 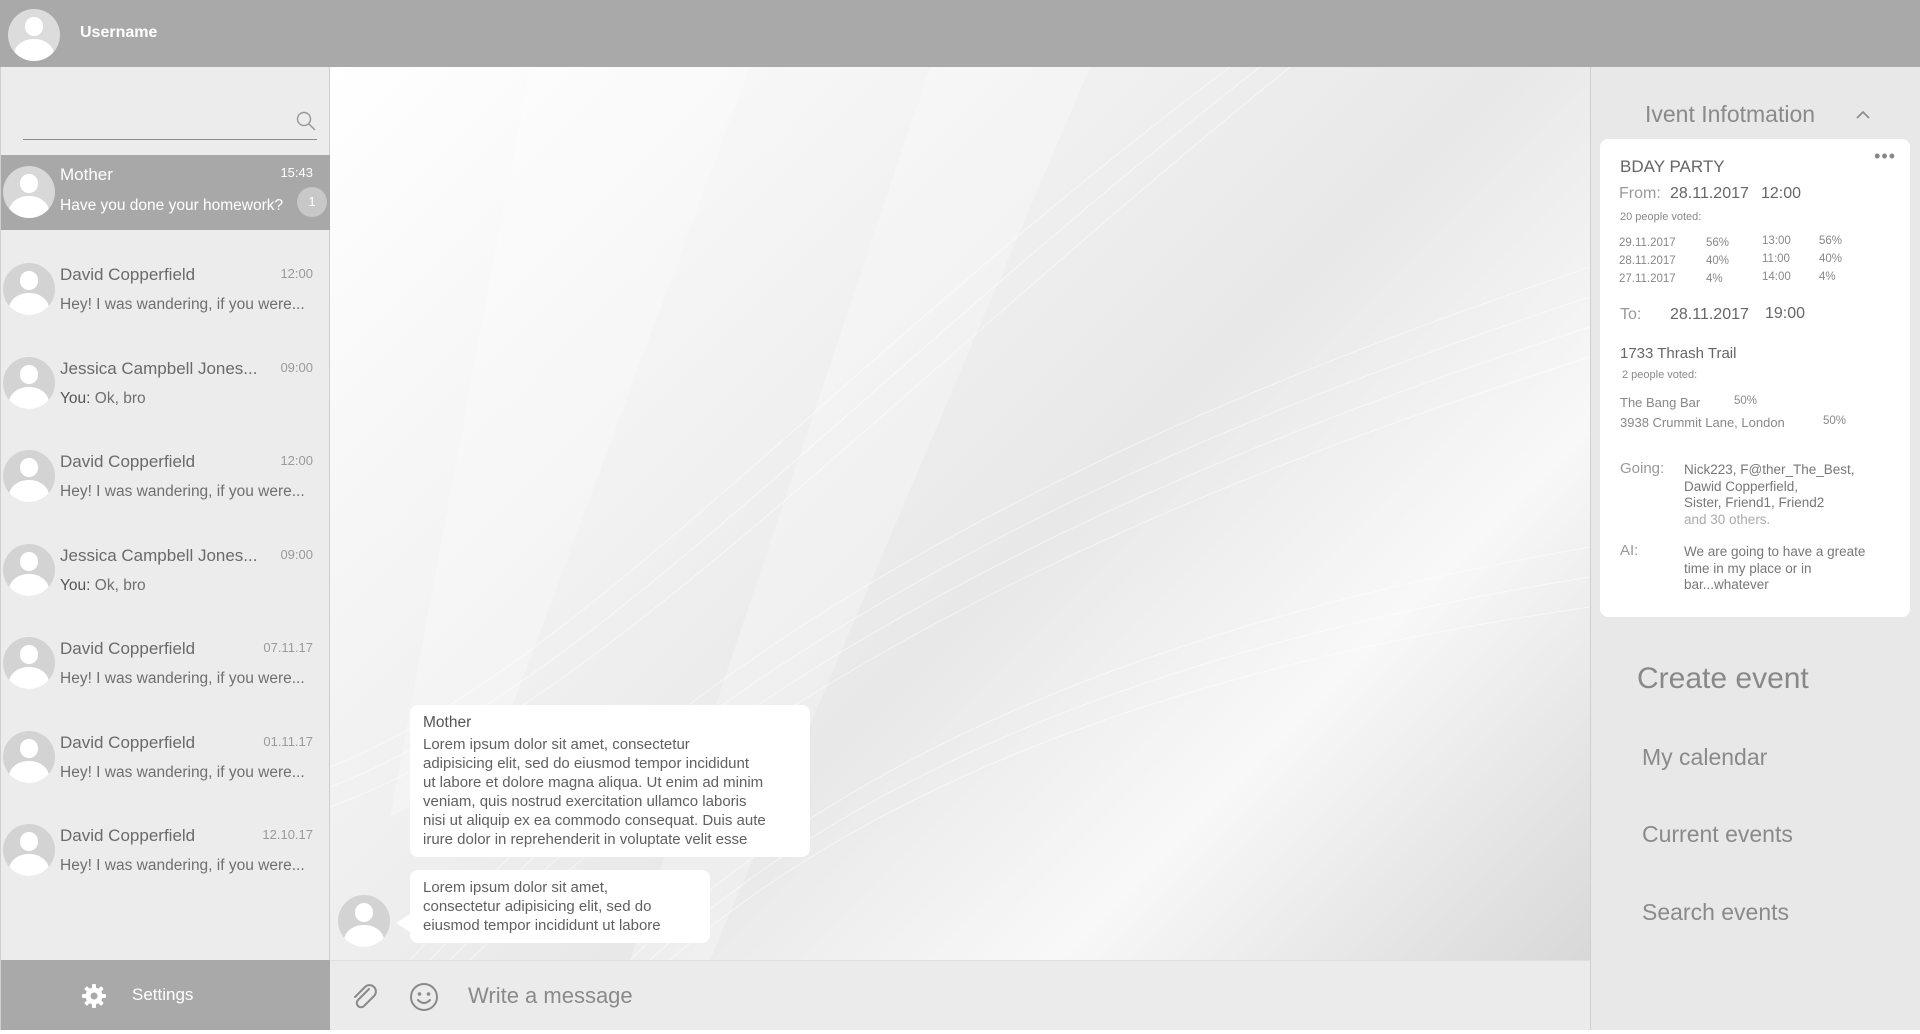 What do you see at coordinates (1640, 193) in the screenshot?
I see `from-label: From:` at bounding box center [1640, 193].